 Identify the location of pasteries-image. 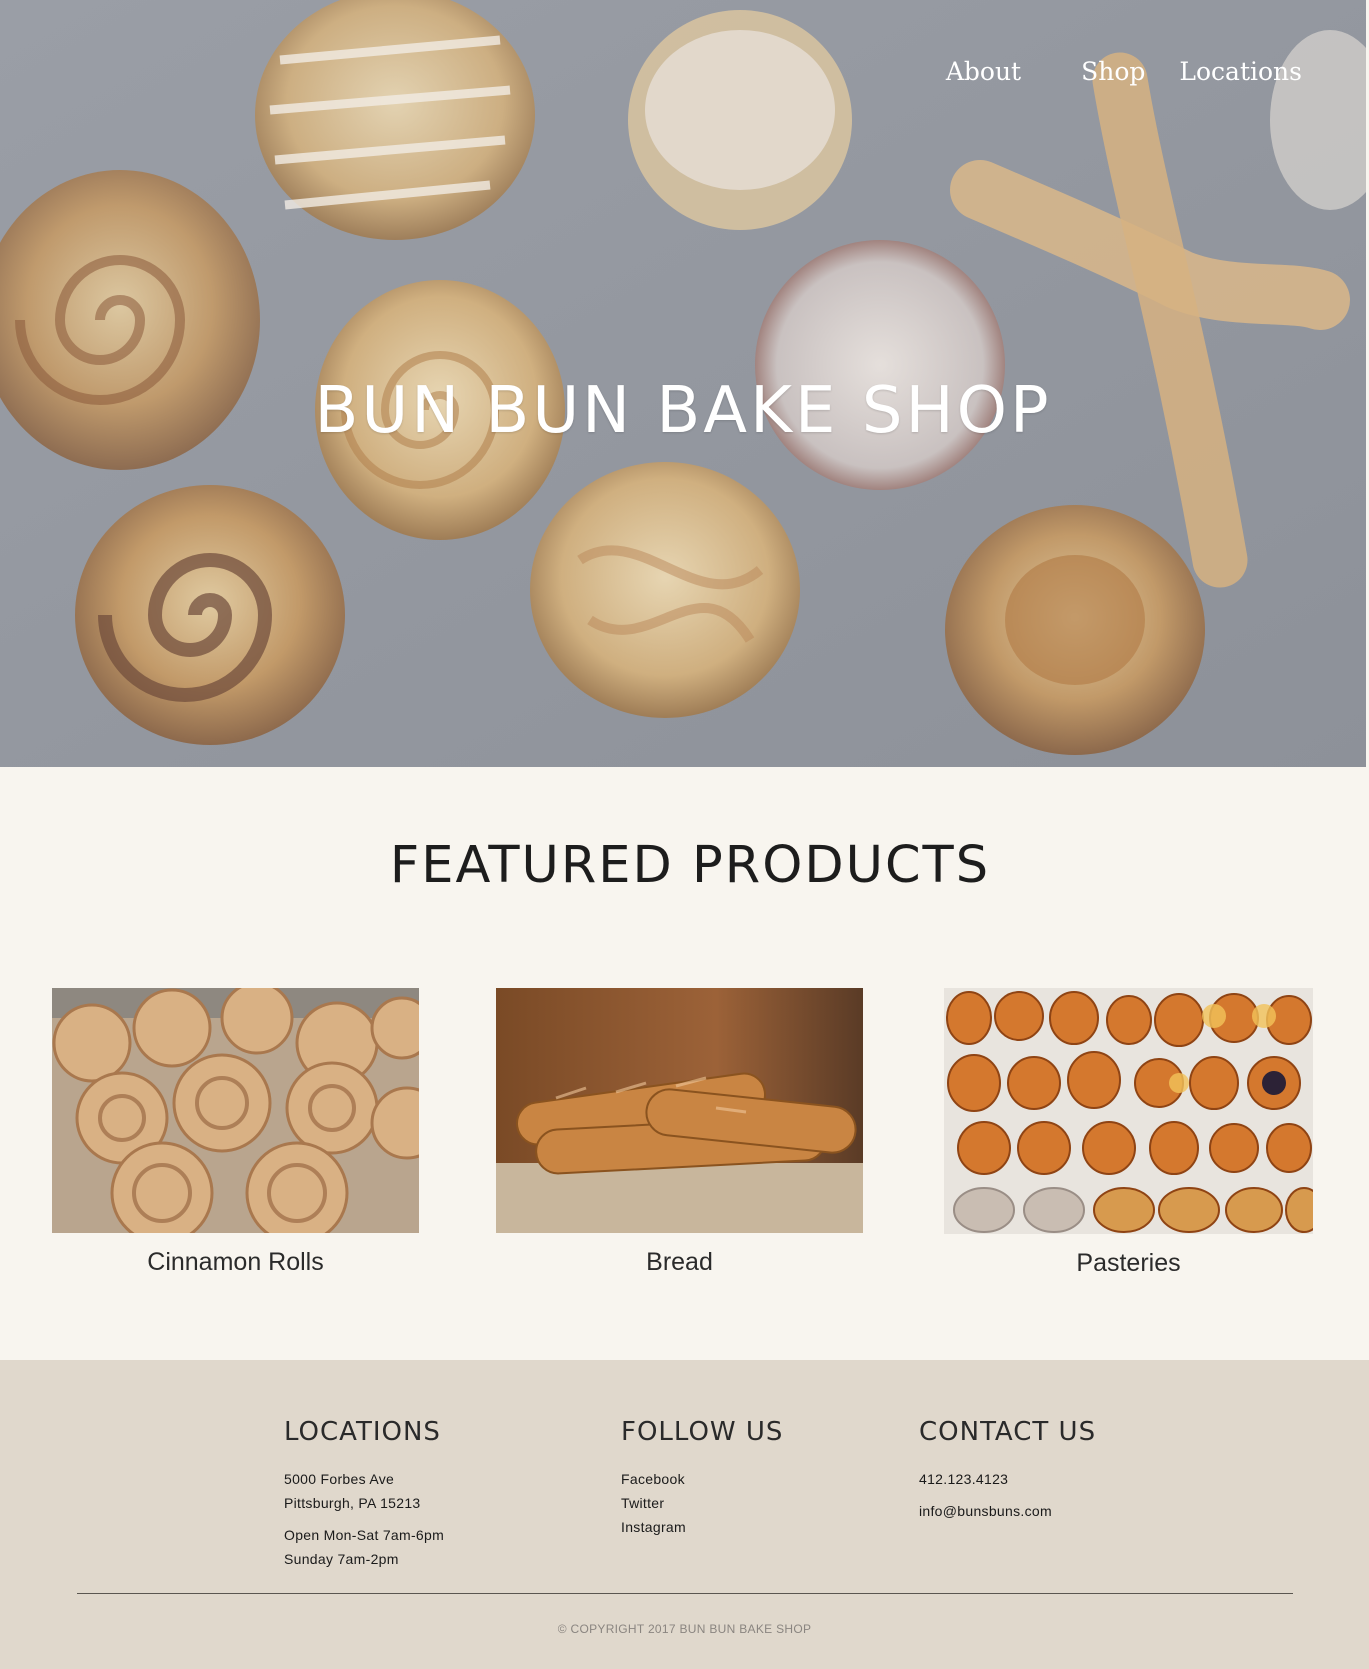
(1128, 1111).